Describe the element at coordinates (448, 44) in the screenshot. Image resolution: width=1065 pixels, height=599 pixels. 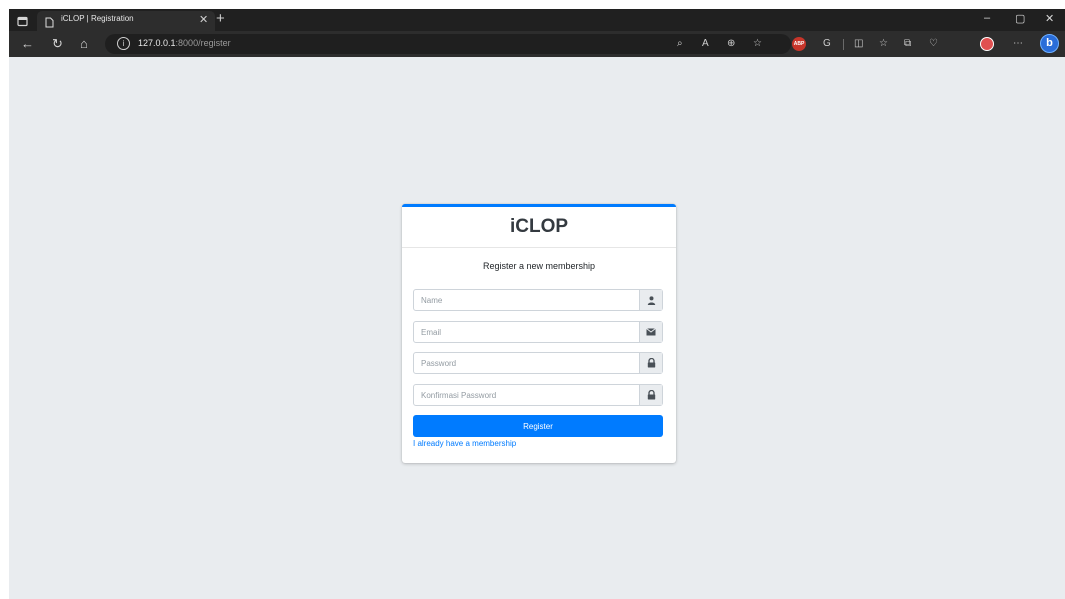
I see `url-field: i 127.0.0.1:8000/register` at that location.